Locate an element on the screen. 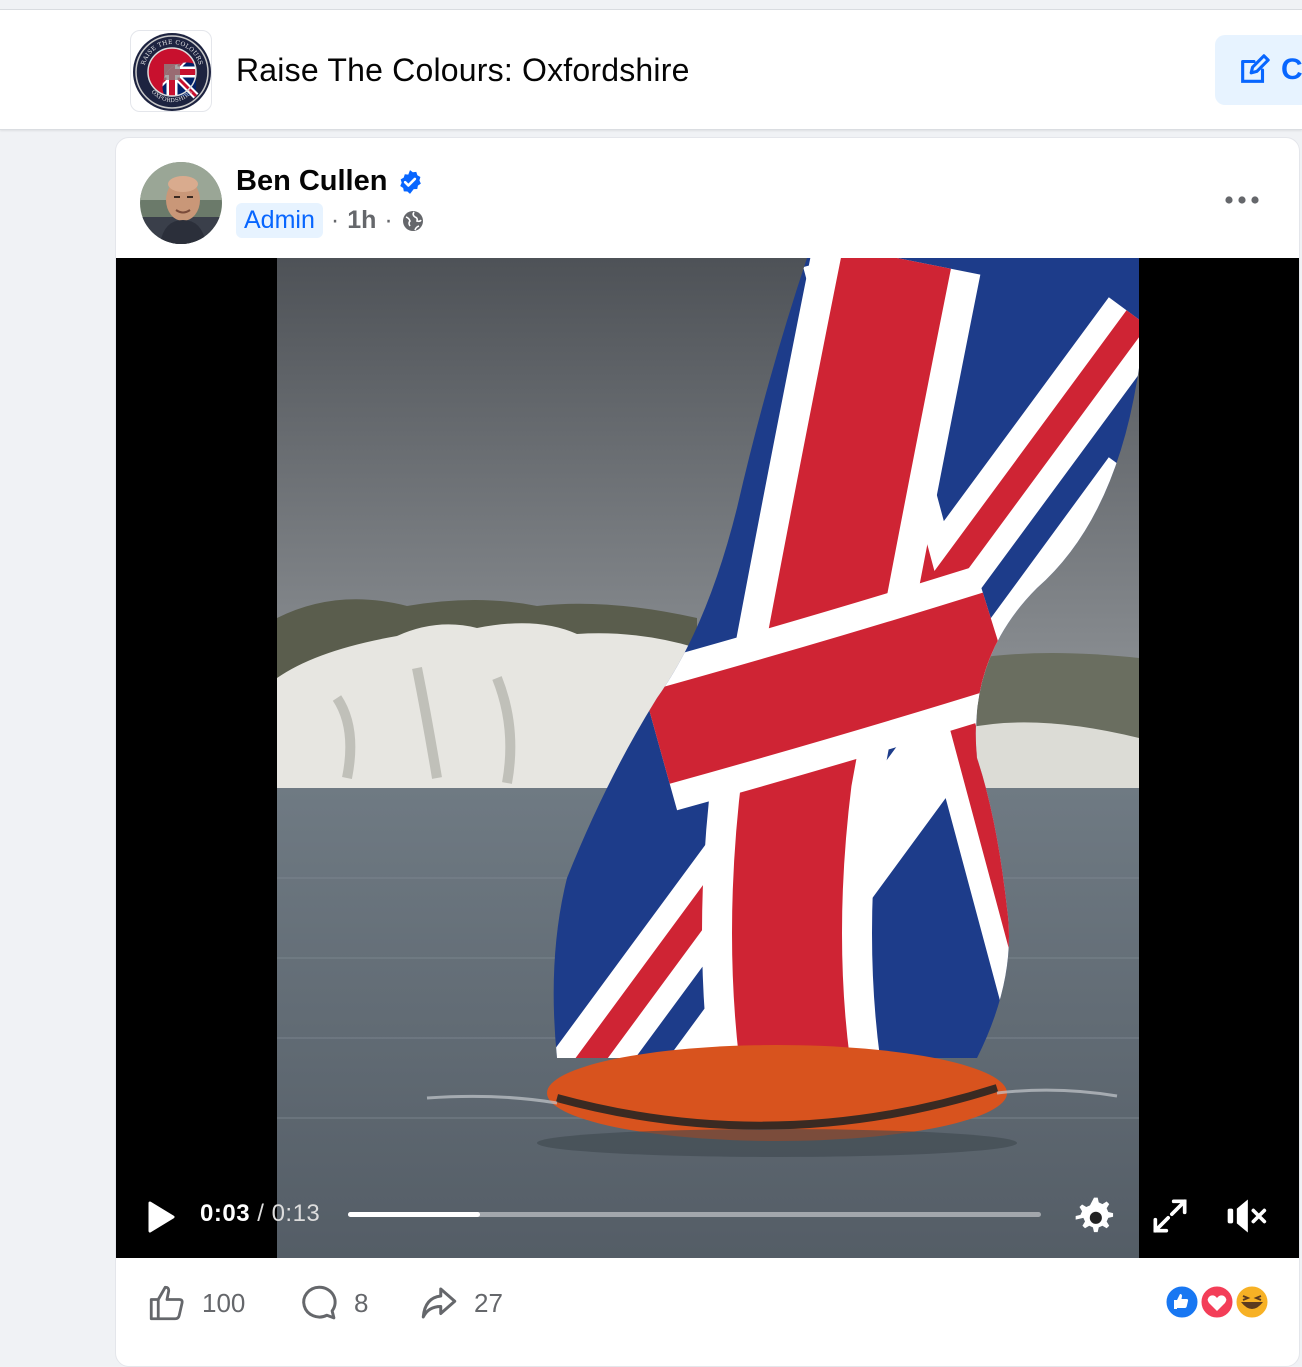 This screenshot has height=1367, width=1302. globe-icon is located at coordinates (412, 220).